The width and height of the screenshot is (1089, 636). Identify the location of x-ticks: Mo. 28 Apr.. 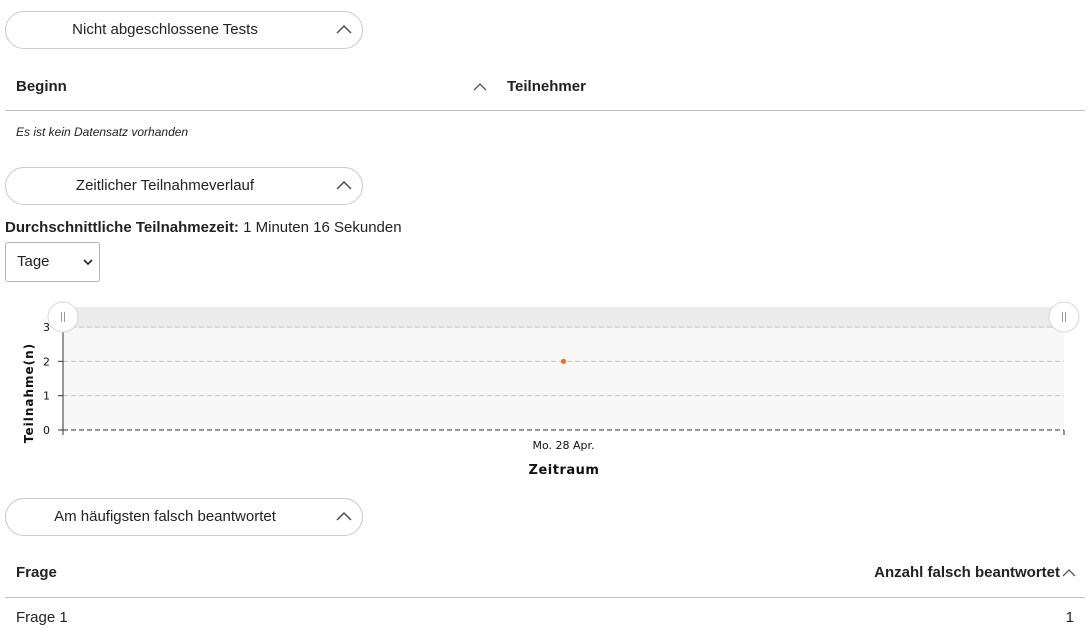
(563, 441).